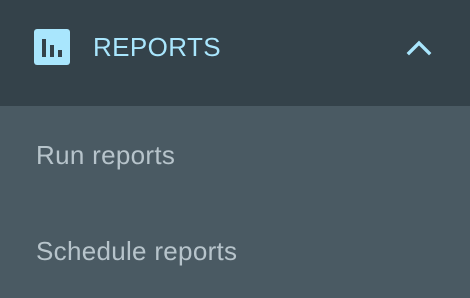 This screenshot has height=298, width=470. Describe the element at coordinates (419, 47) in the screenshot. I see `chevron-up-icon` at that location.